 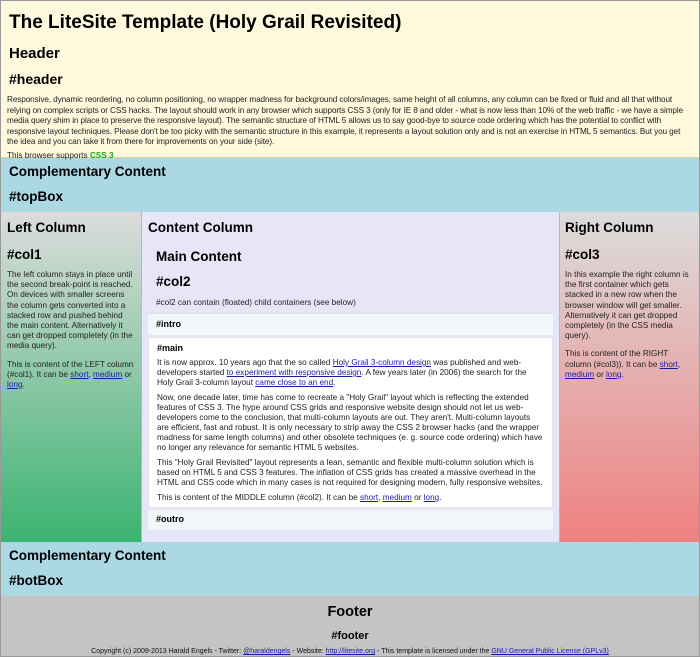 What do you see at coordinates (350, 324) in the screenshot?
I see `intro-box: #intro` at bounding box center [350, 324].